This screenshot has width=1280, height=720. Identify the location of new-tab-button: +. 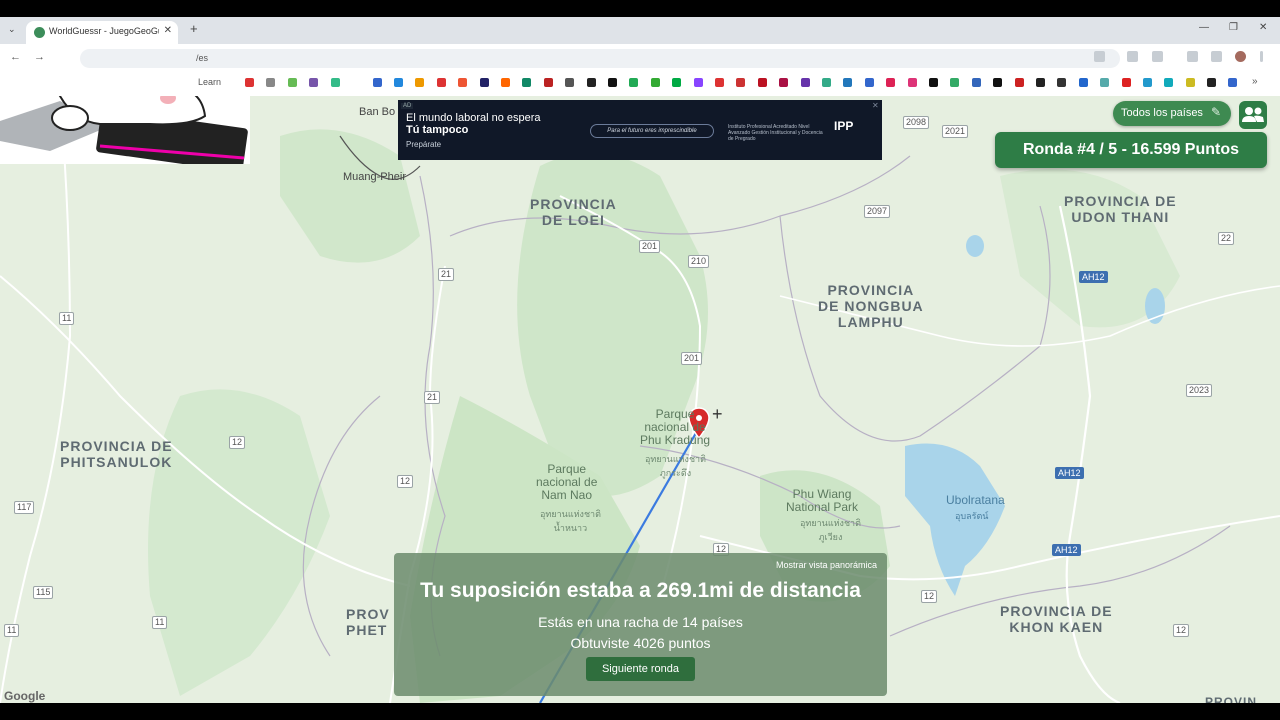
(194, 28).